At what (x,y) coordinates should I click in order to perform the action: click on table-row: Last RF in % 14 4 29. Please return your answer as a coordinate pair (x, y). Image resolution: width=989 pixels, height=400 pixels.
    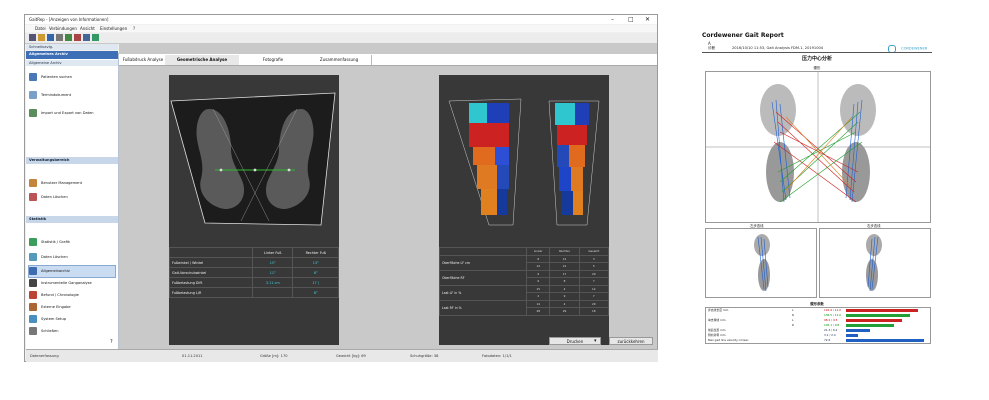
    Looking at the image, I should click on (524, 307).